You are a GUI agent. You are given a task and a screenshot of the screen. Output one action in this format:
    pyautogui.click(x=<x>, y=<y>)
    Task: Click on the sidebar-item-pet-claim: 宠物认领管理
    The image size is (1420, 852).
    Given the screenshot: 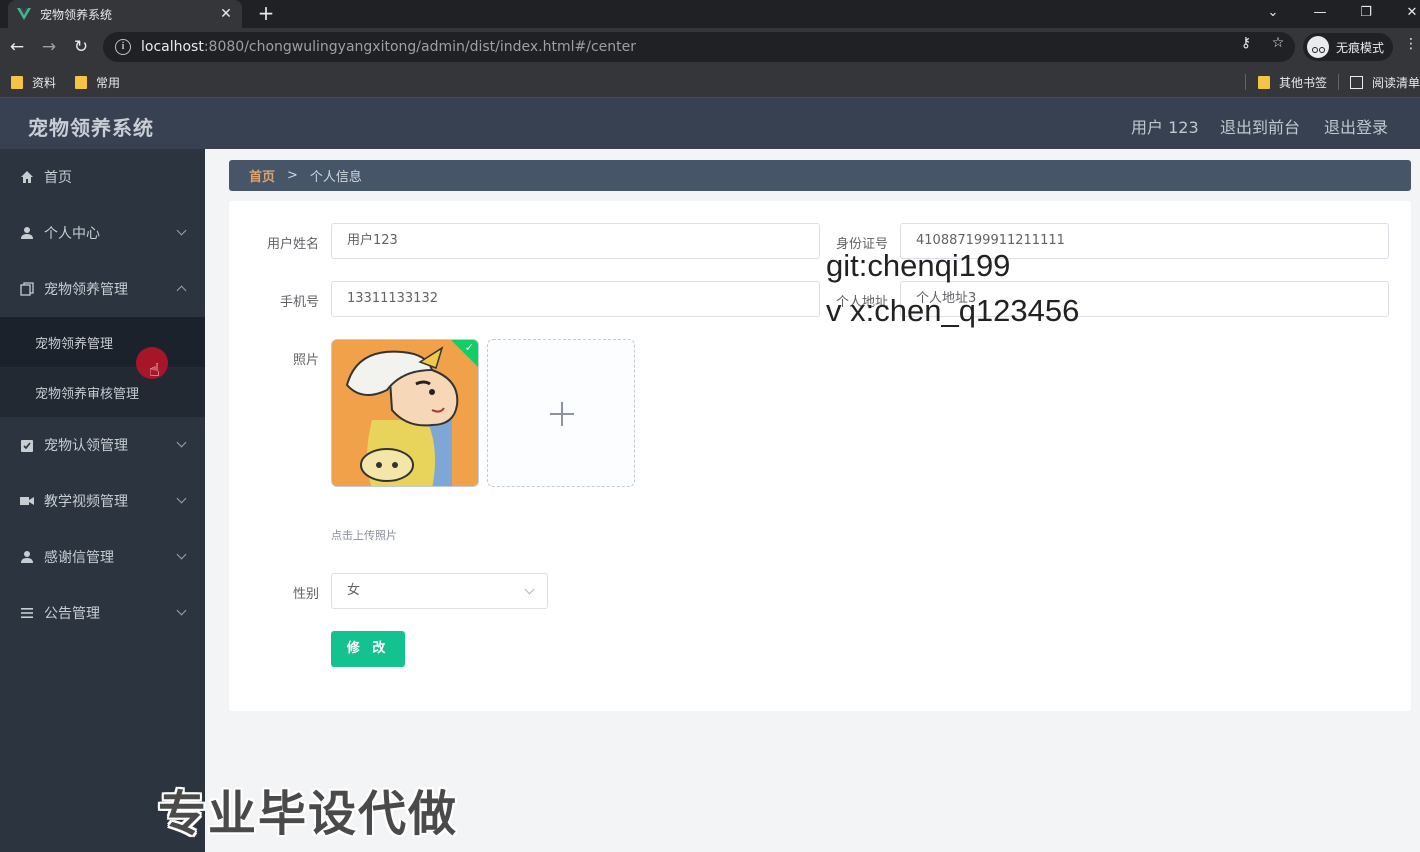 What is the action you would take?
    pyautogui.click(x=102, y=445)
    